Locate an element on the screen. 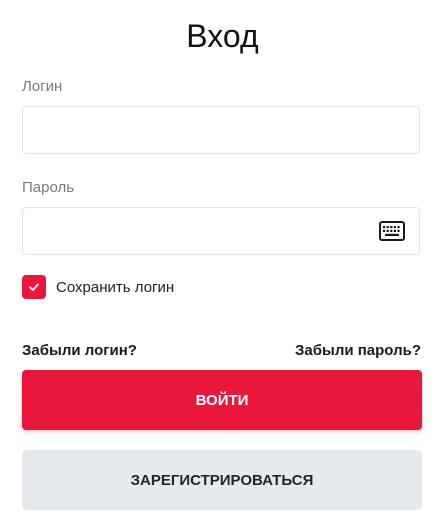 This screenshot has width=445, height=530. password-label: Пароль is located at coordinates (48, 187).